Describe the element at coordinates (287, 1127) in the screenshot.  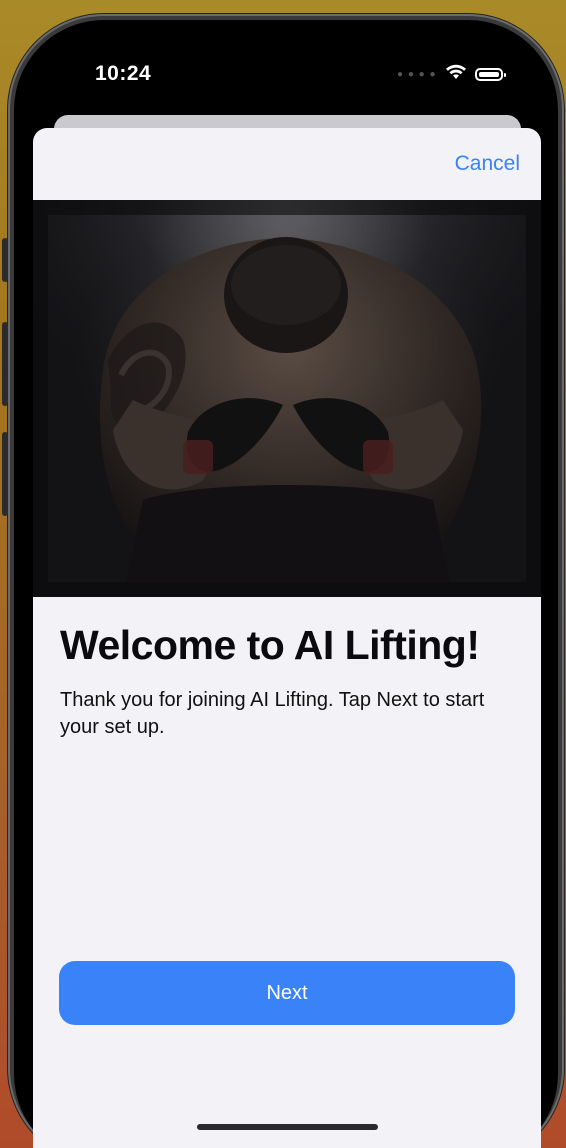
I see `home-indicator` at that location.